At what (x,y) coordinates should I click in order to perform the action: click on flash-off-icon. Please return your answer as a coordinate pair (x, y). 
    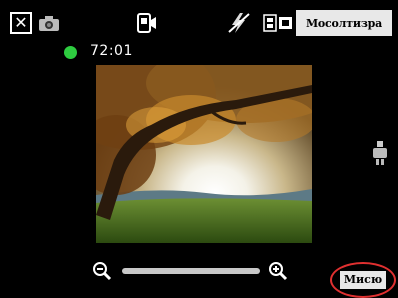
    Looking at the image, I should click on (239, 23).